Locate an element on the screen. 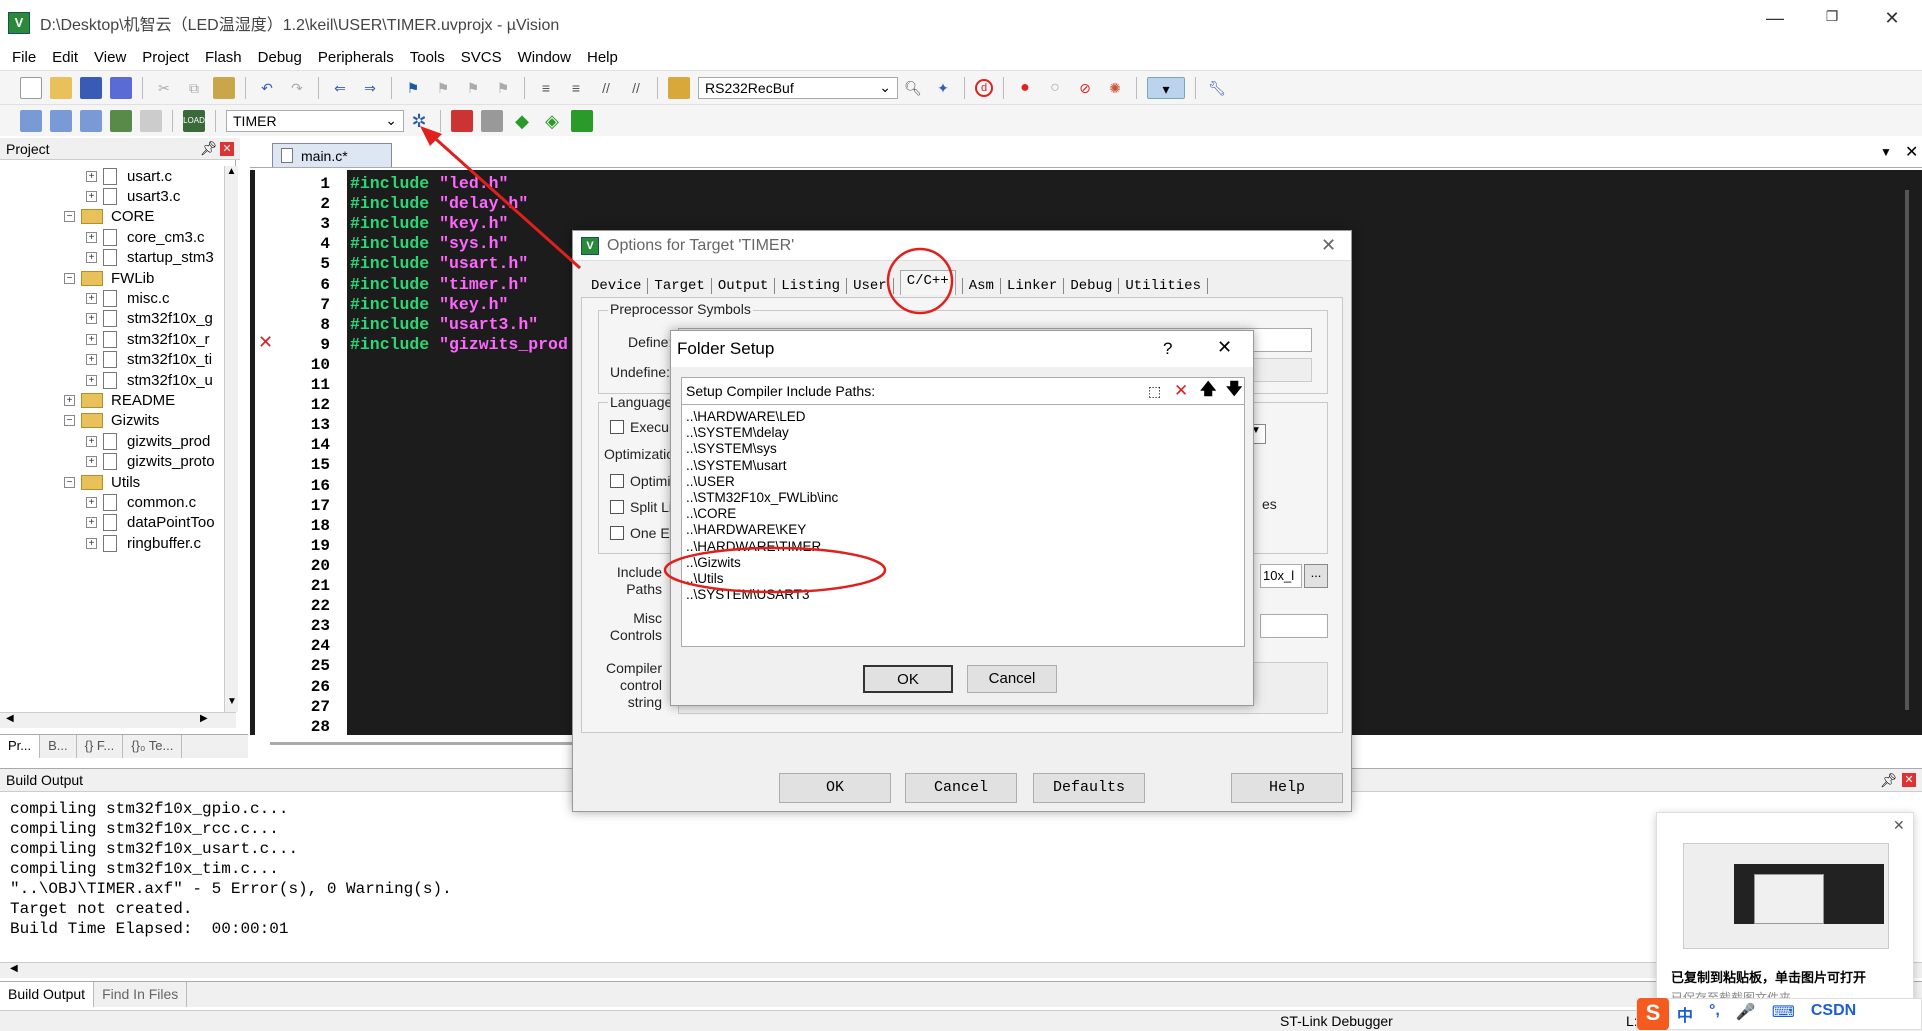 The height and width of the screenshot is (1031, 1922). disable-breakpoint-icon: ○ is located at coordinates (1055, 88).